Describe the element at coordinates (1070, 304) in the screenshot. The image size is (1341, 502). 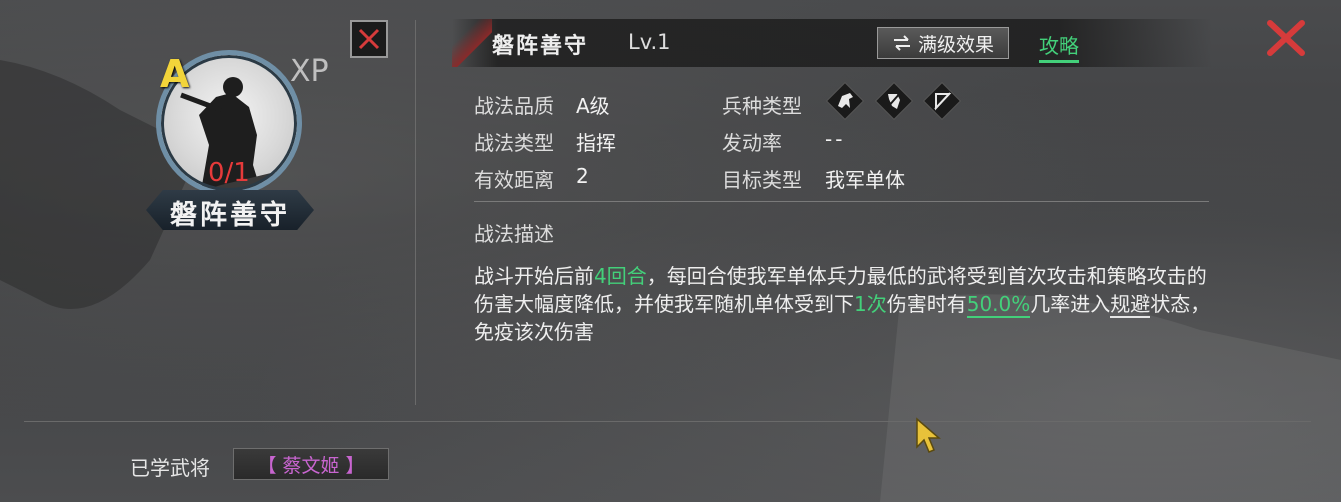
I see `desc-text: 几率进入` at that location.